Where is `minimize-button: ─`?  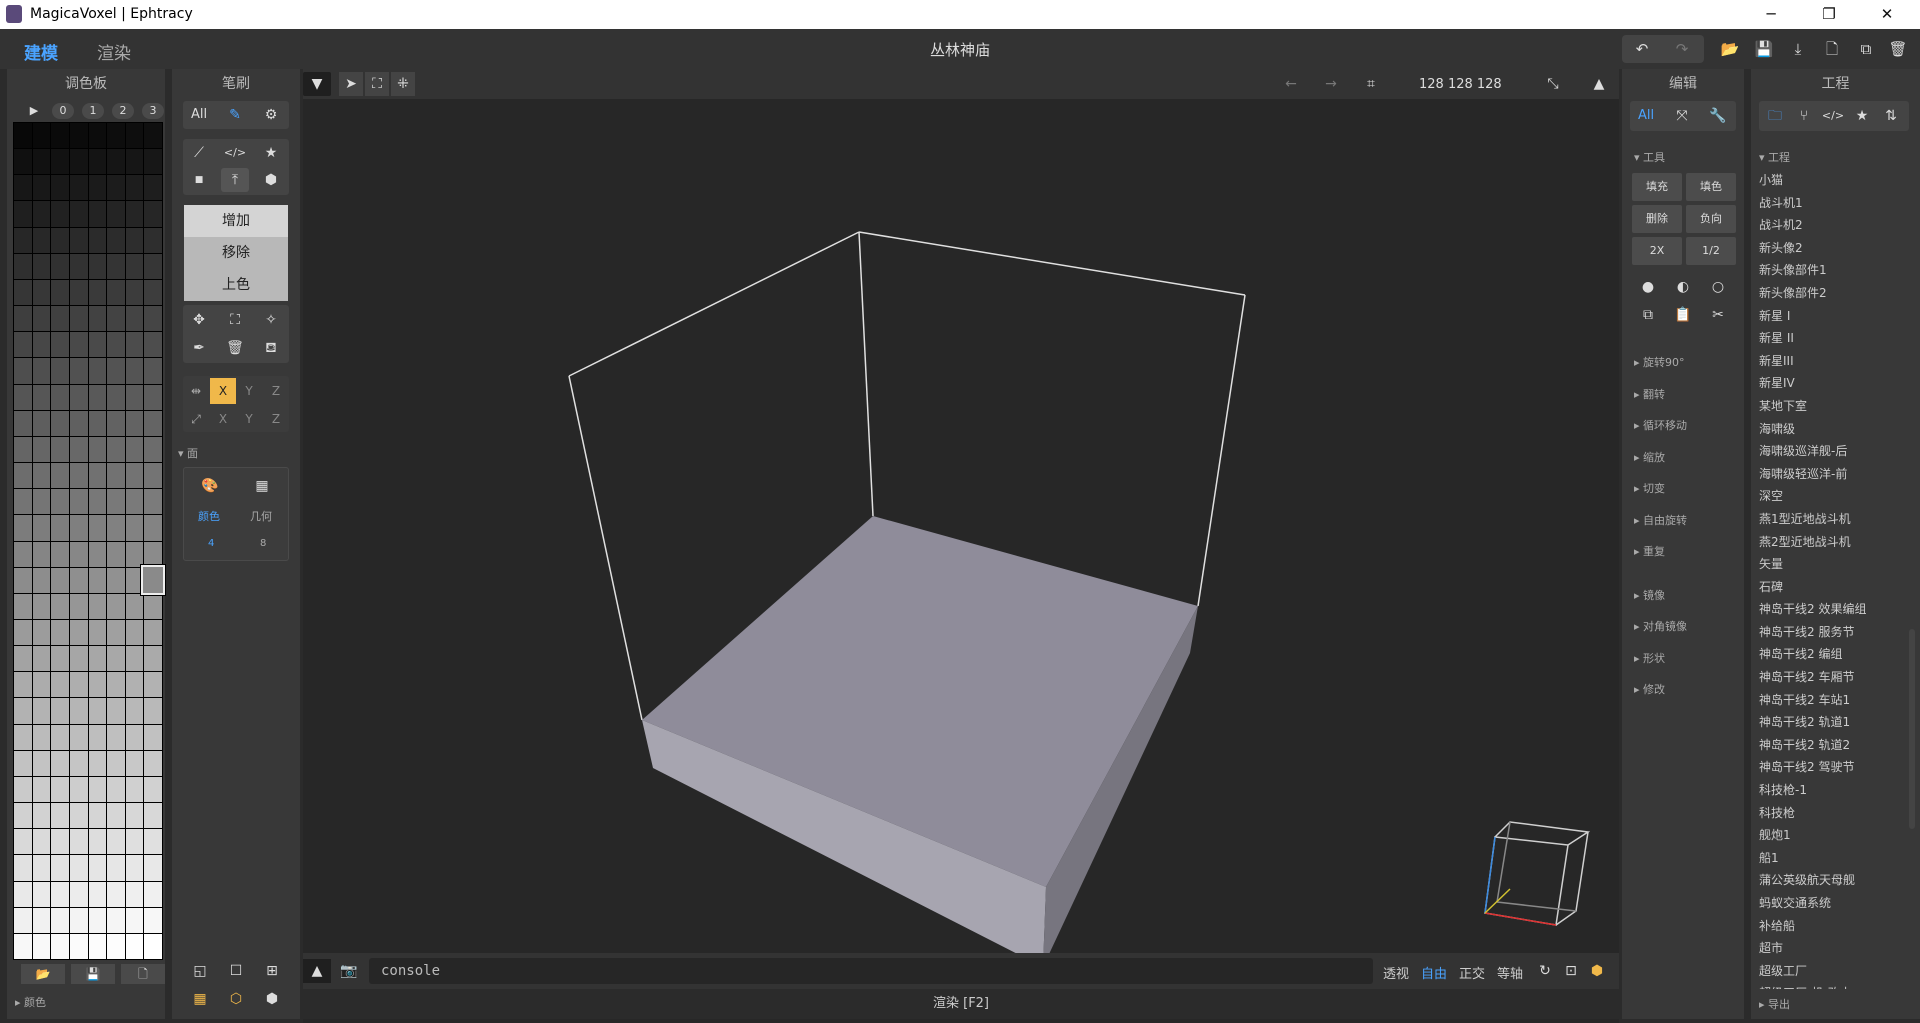
minimize-button: ─ is located at coordinates (1771, 14).